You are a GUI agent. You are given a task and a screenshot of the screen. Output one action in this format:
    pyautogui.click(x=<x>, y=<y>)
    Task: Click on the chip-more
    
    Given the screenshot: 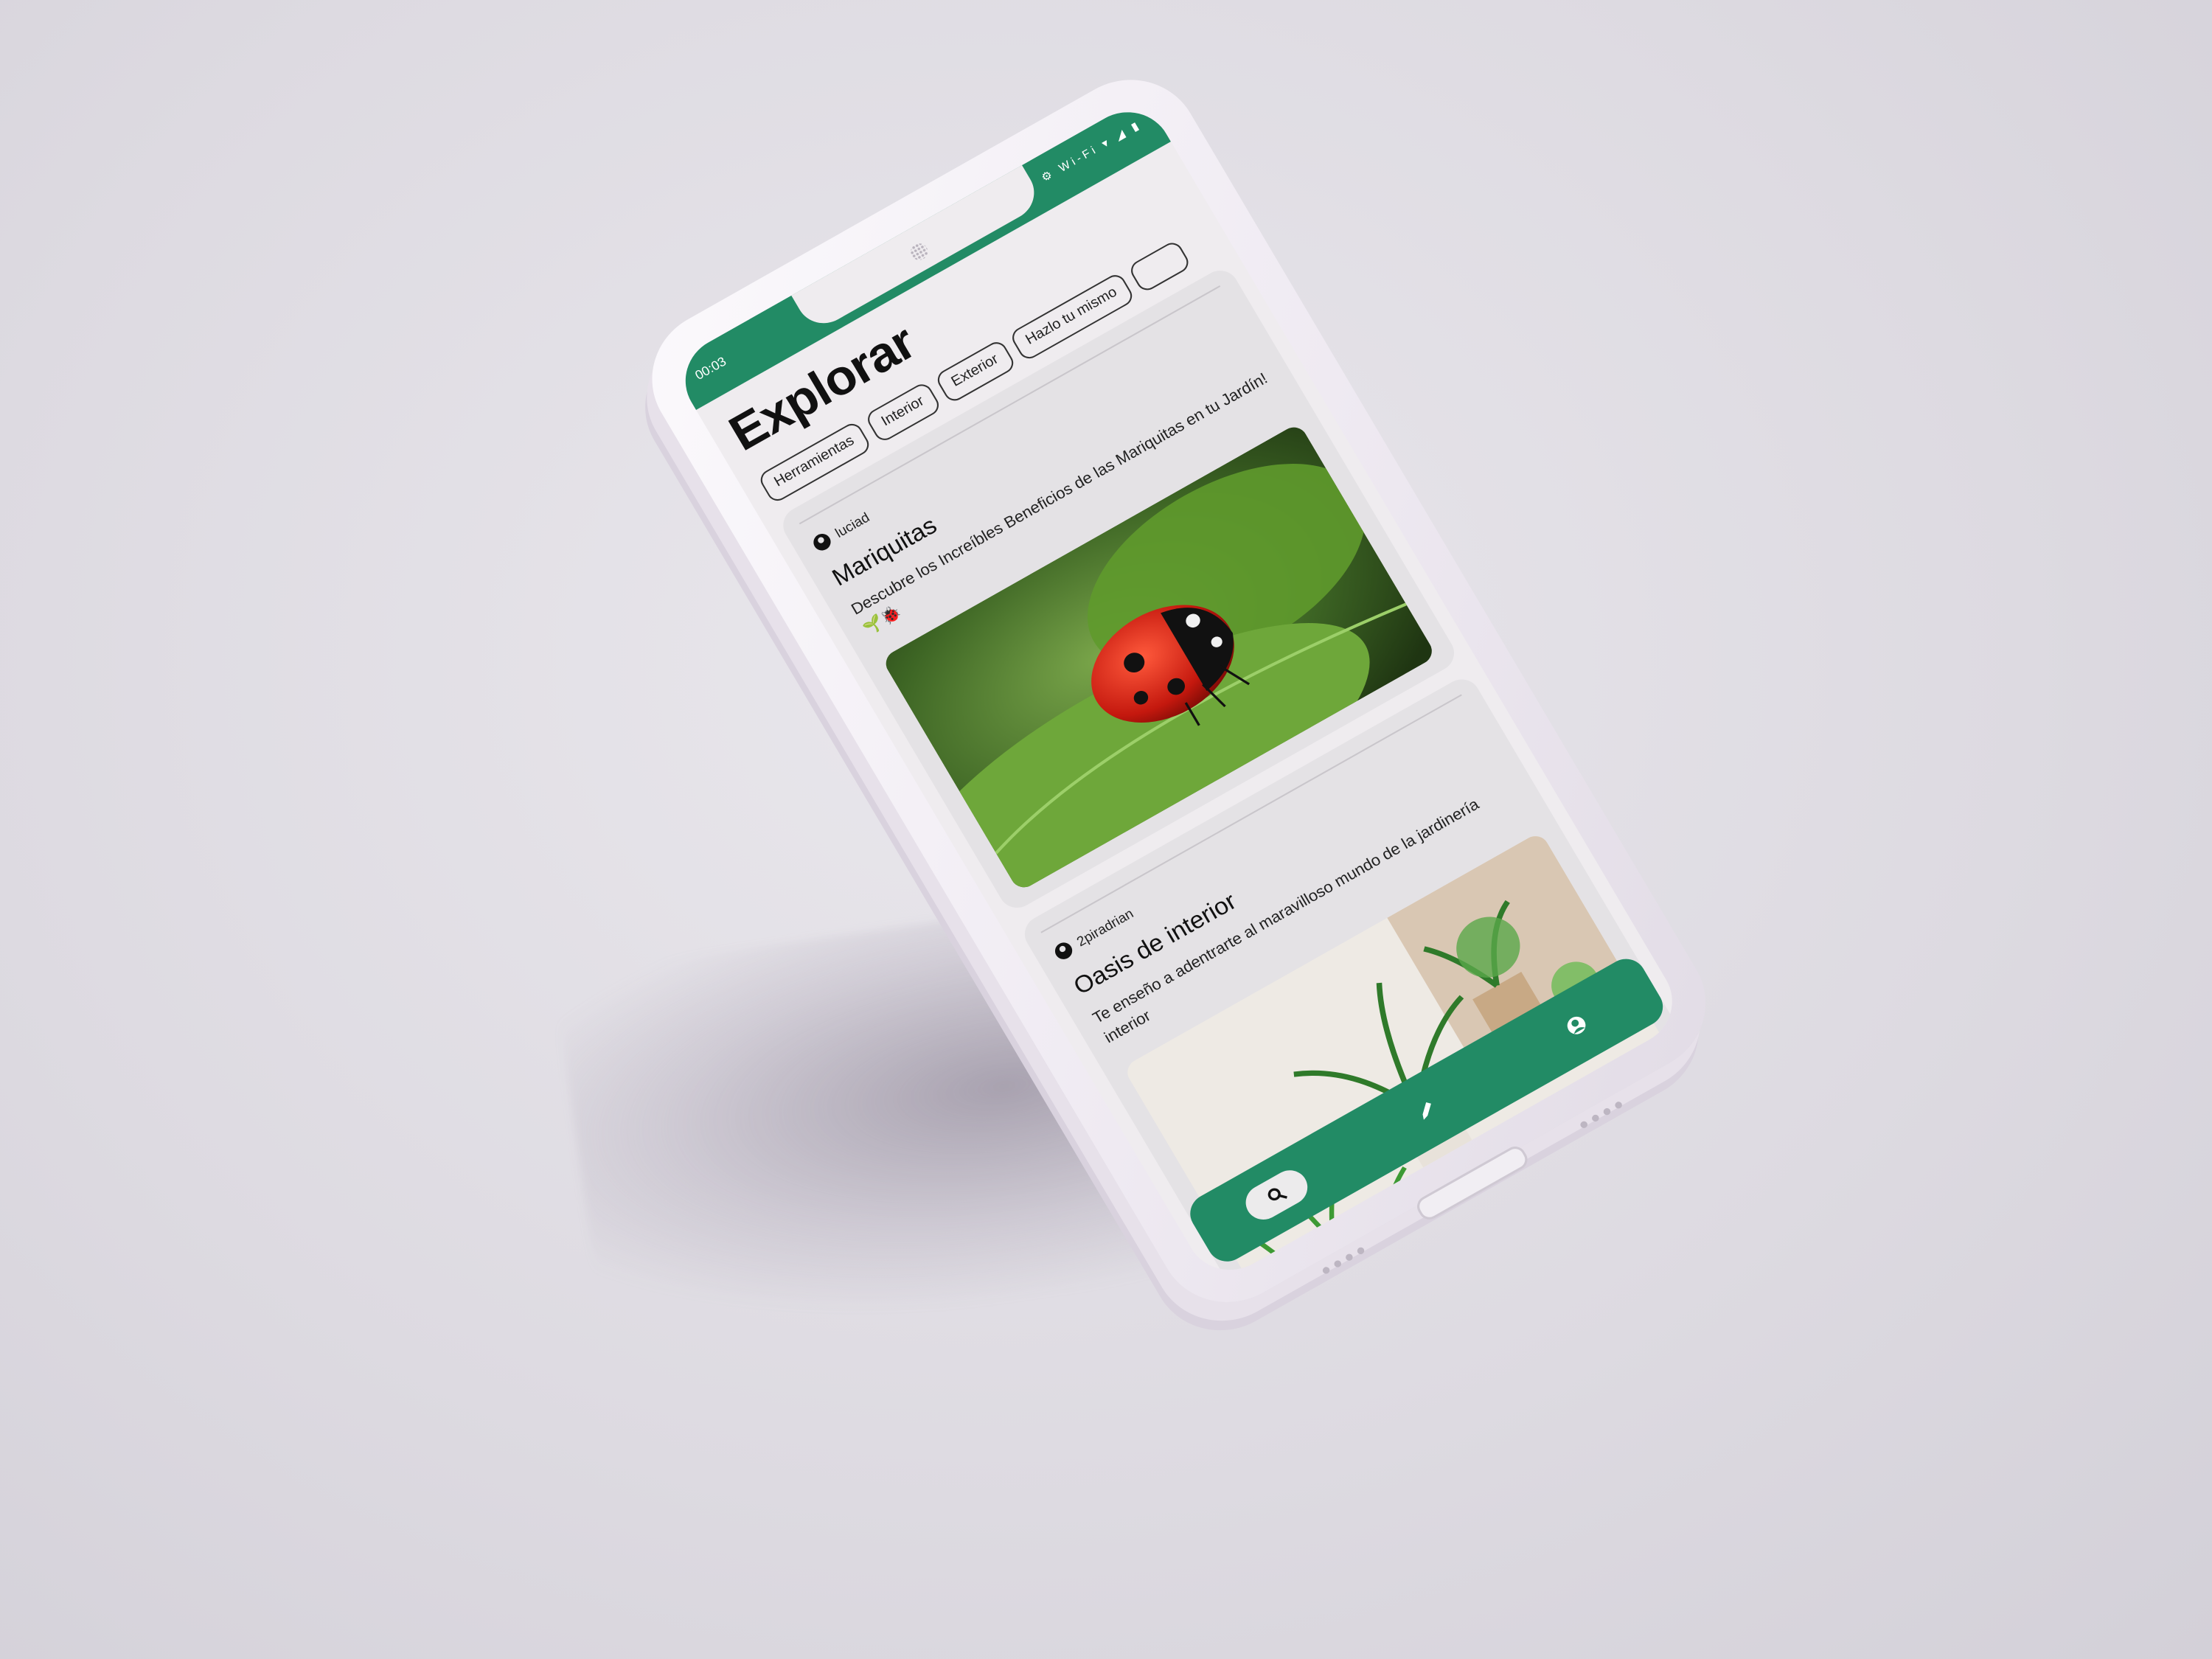 What is the action you would take?
    pyautogui.click(x=1159, y=266)
    